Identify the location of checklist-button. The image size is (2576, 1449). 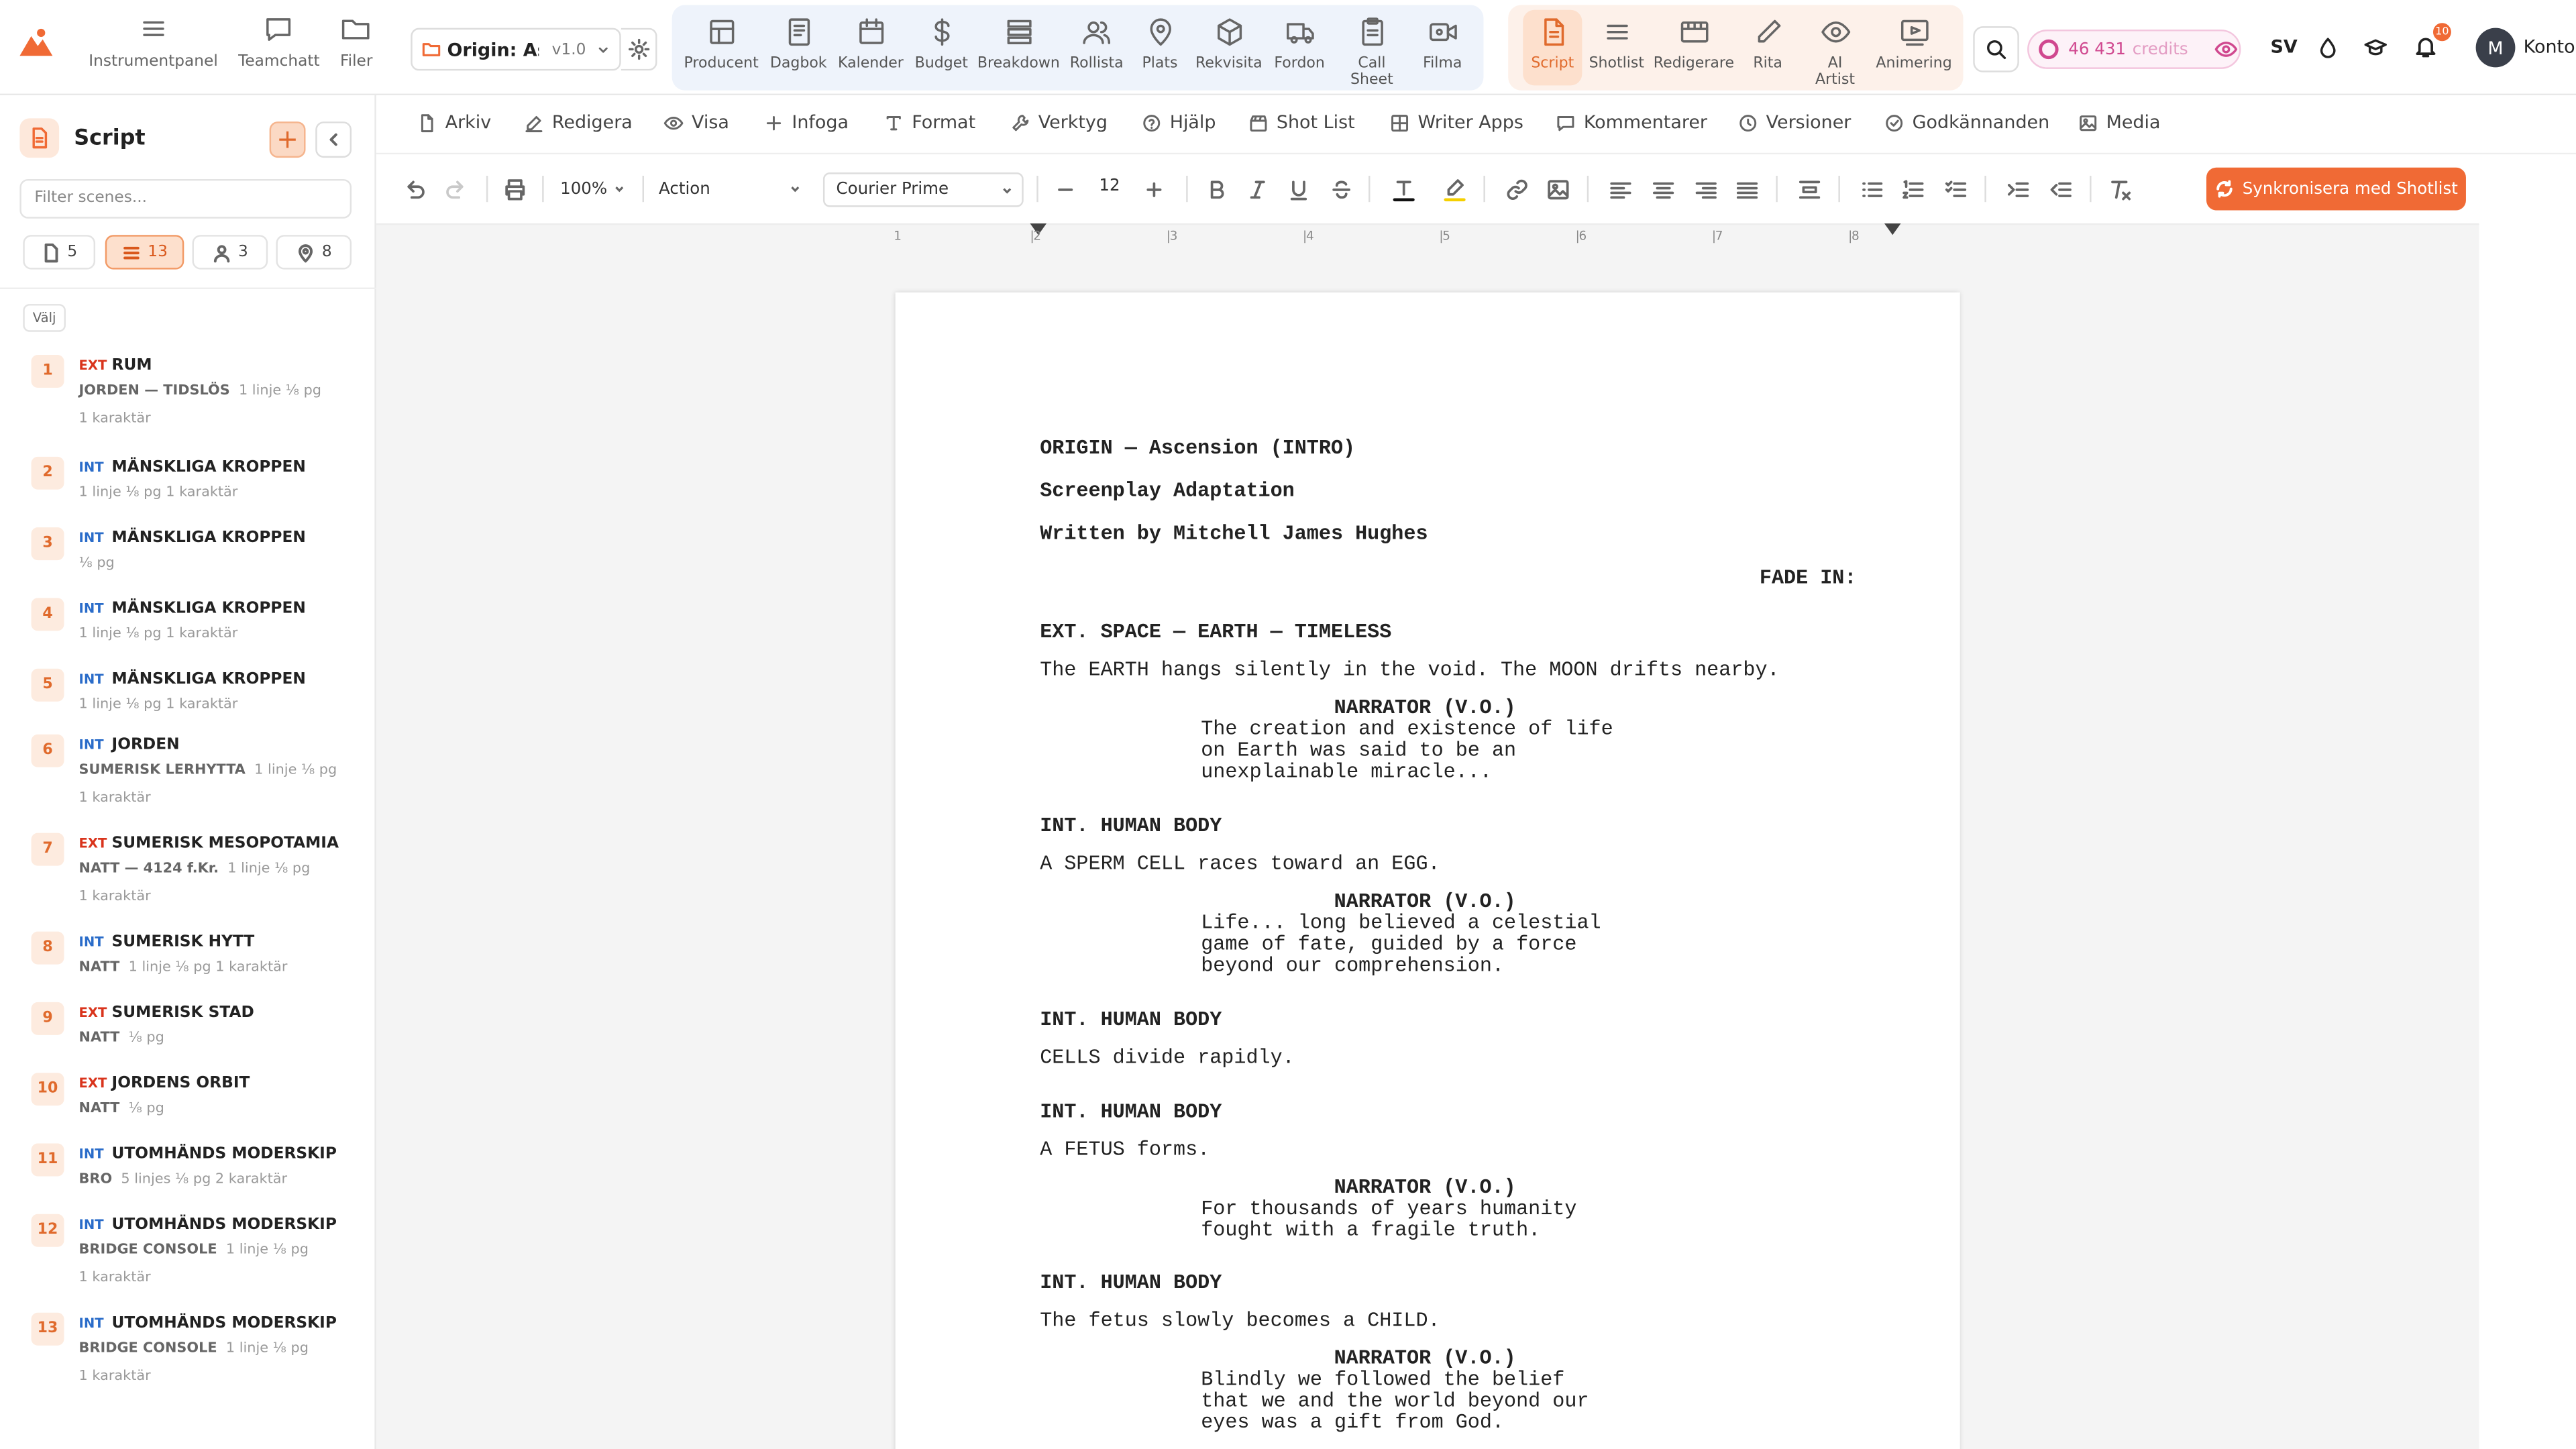
(1955, 189).